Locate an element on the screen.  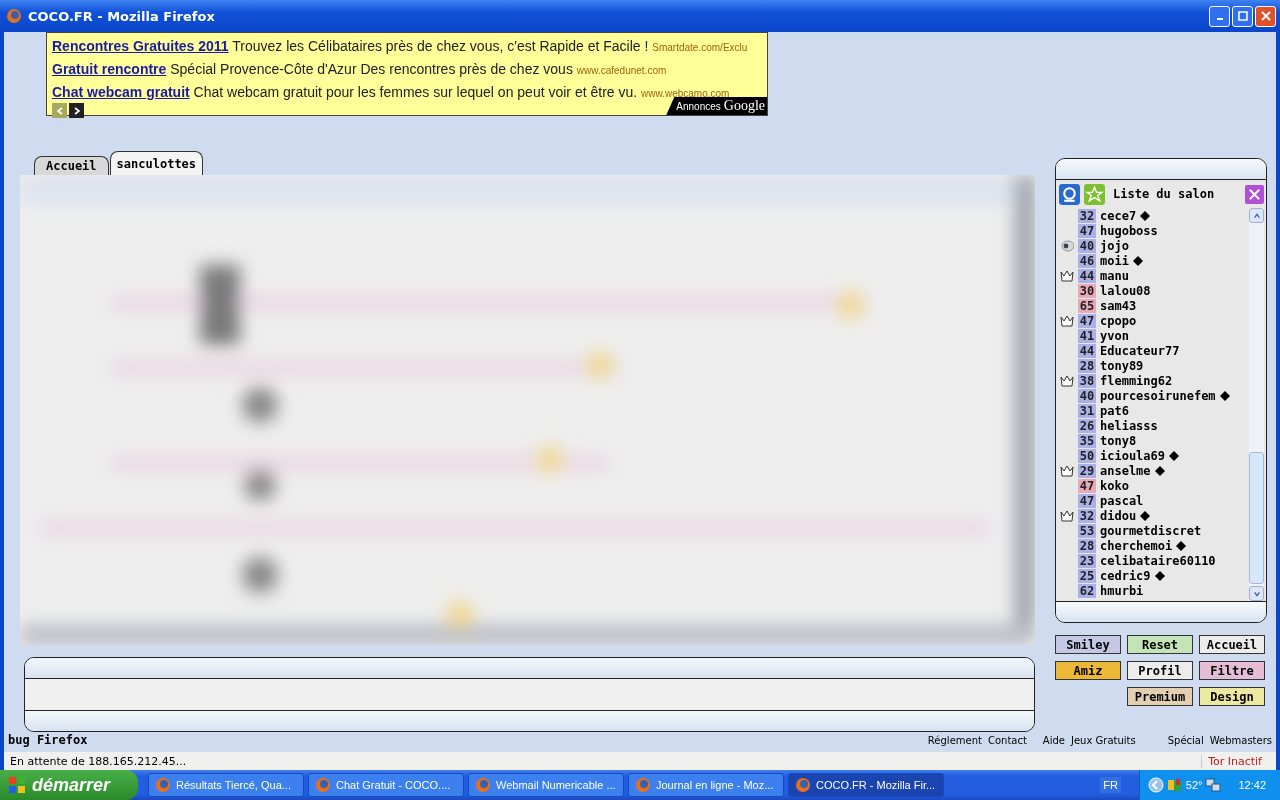
user-row: 35 tony8 is located at coordinates (1152, 440).